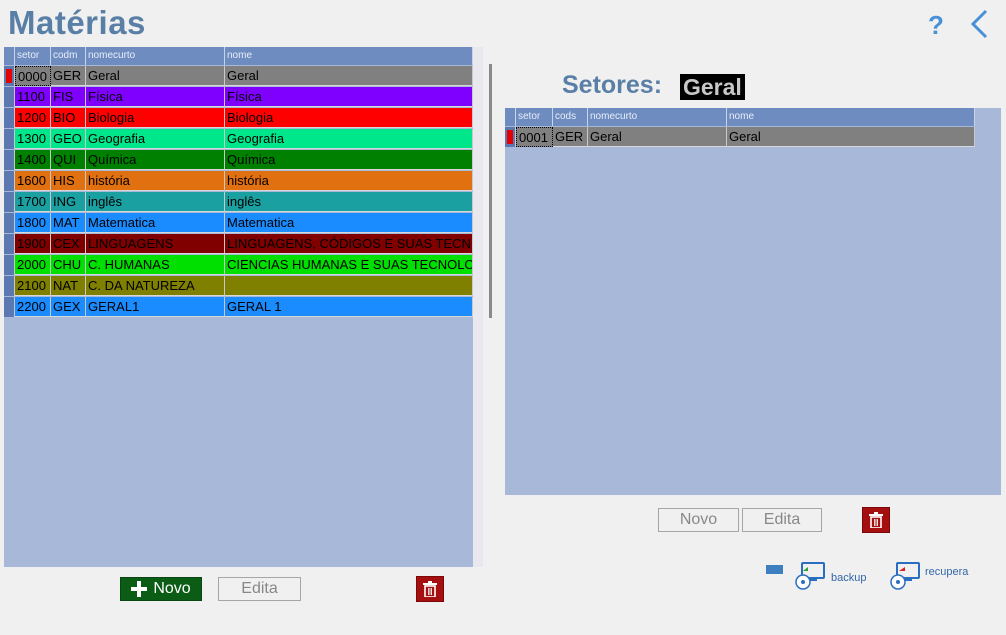  Describe the element at coordinates (155, 97) in the screenshot. I see `cell-nomecurto: Física` at that location.